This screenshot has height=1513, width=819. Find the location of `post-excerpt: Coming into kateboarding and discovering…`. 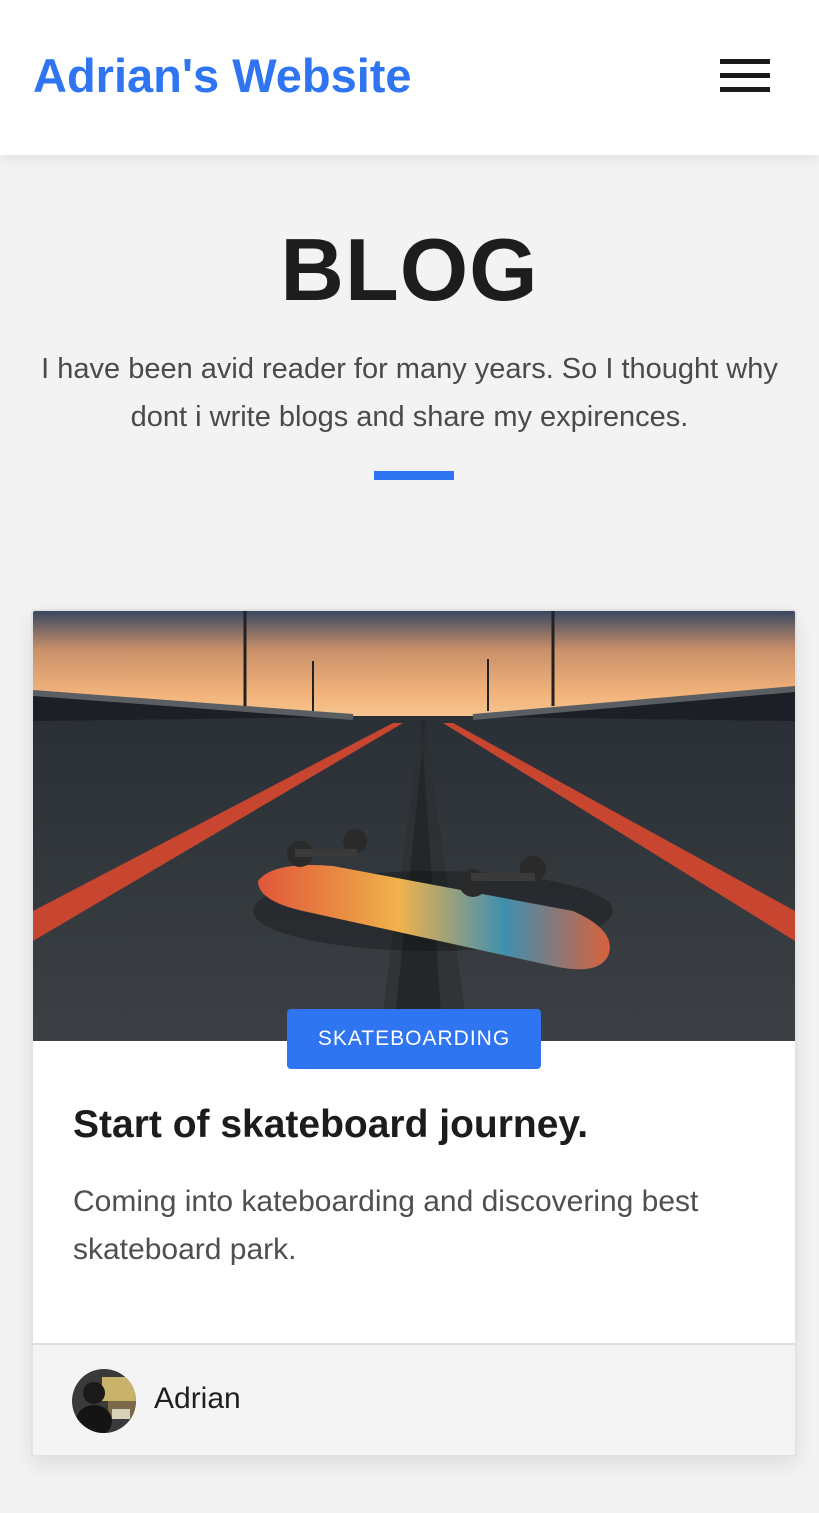

post-excerpt: Coming into kateboarding and discovering… is located at coordinates (386, 1225).